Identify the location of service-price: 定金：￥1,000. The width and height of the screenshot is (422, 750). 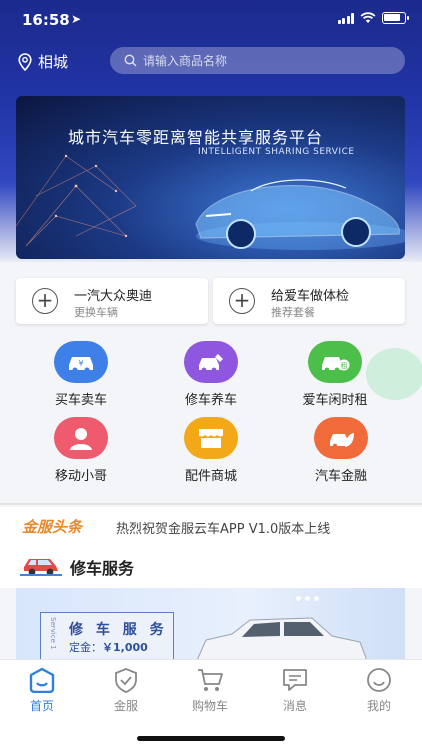
(108, 647).